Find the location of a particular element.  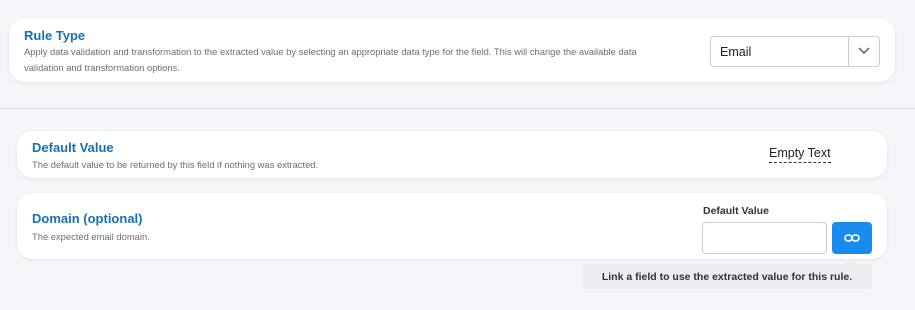

select-separator is located at coordinates (848, 51).